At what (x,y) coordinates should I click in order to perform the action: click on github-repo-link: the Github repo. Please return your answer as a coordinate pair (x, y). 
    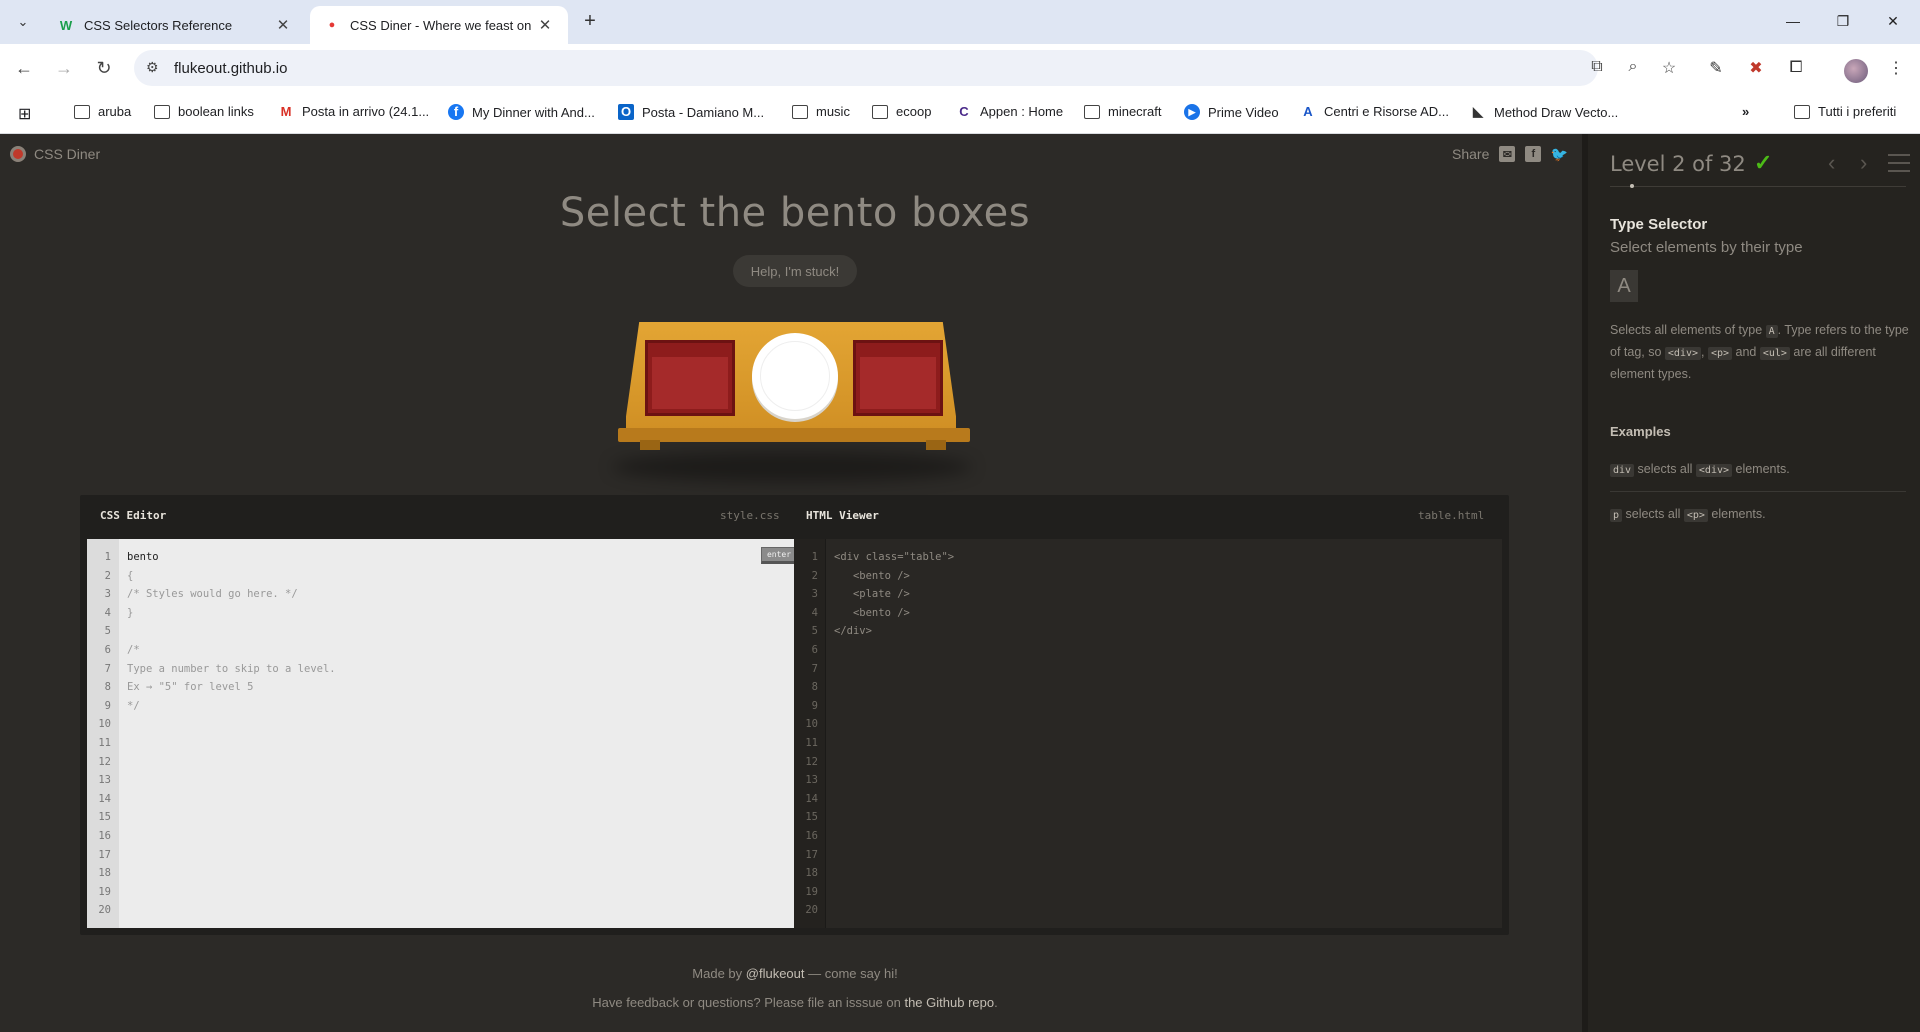
    Looking at the image, I should click on (949, 1002).